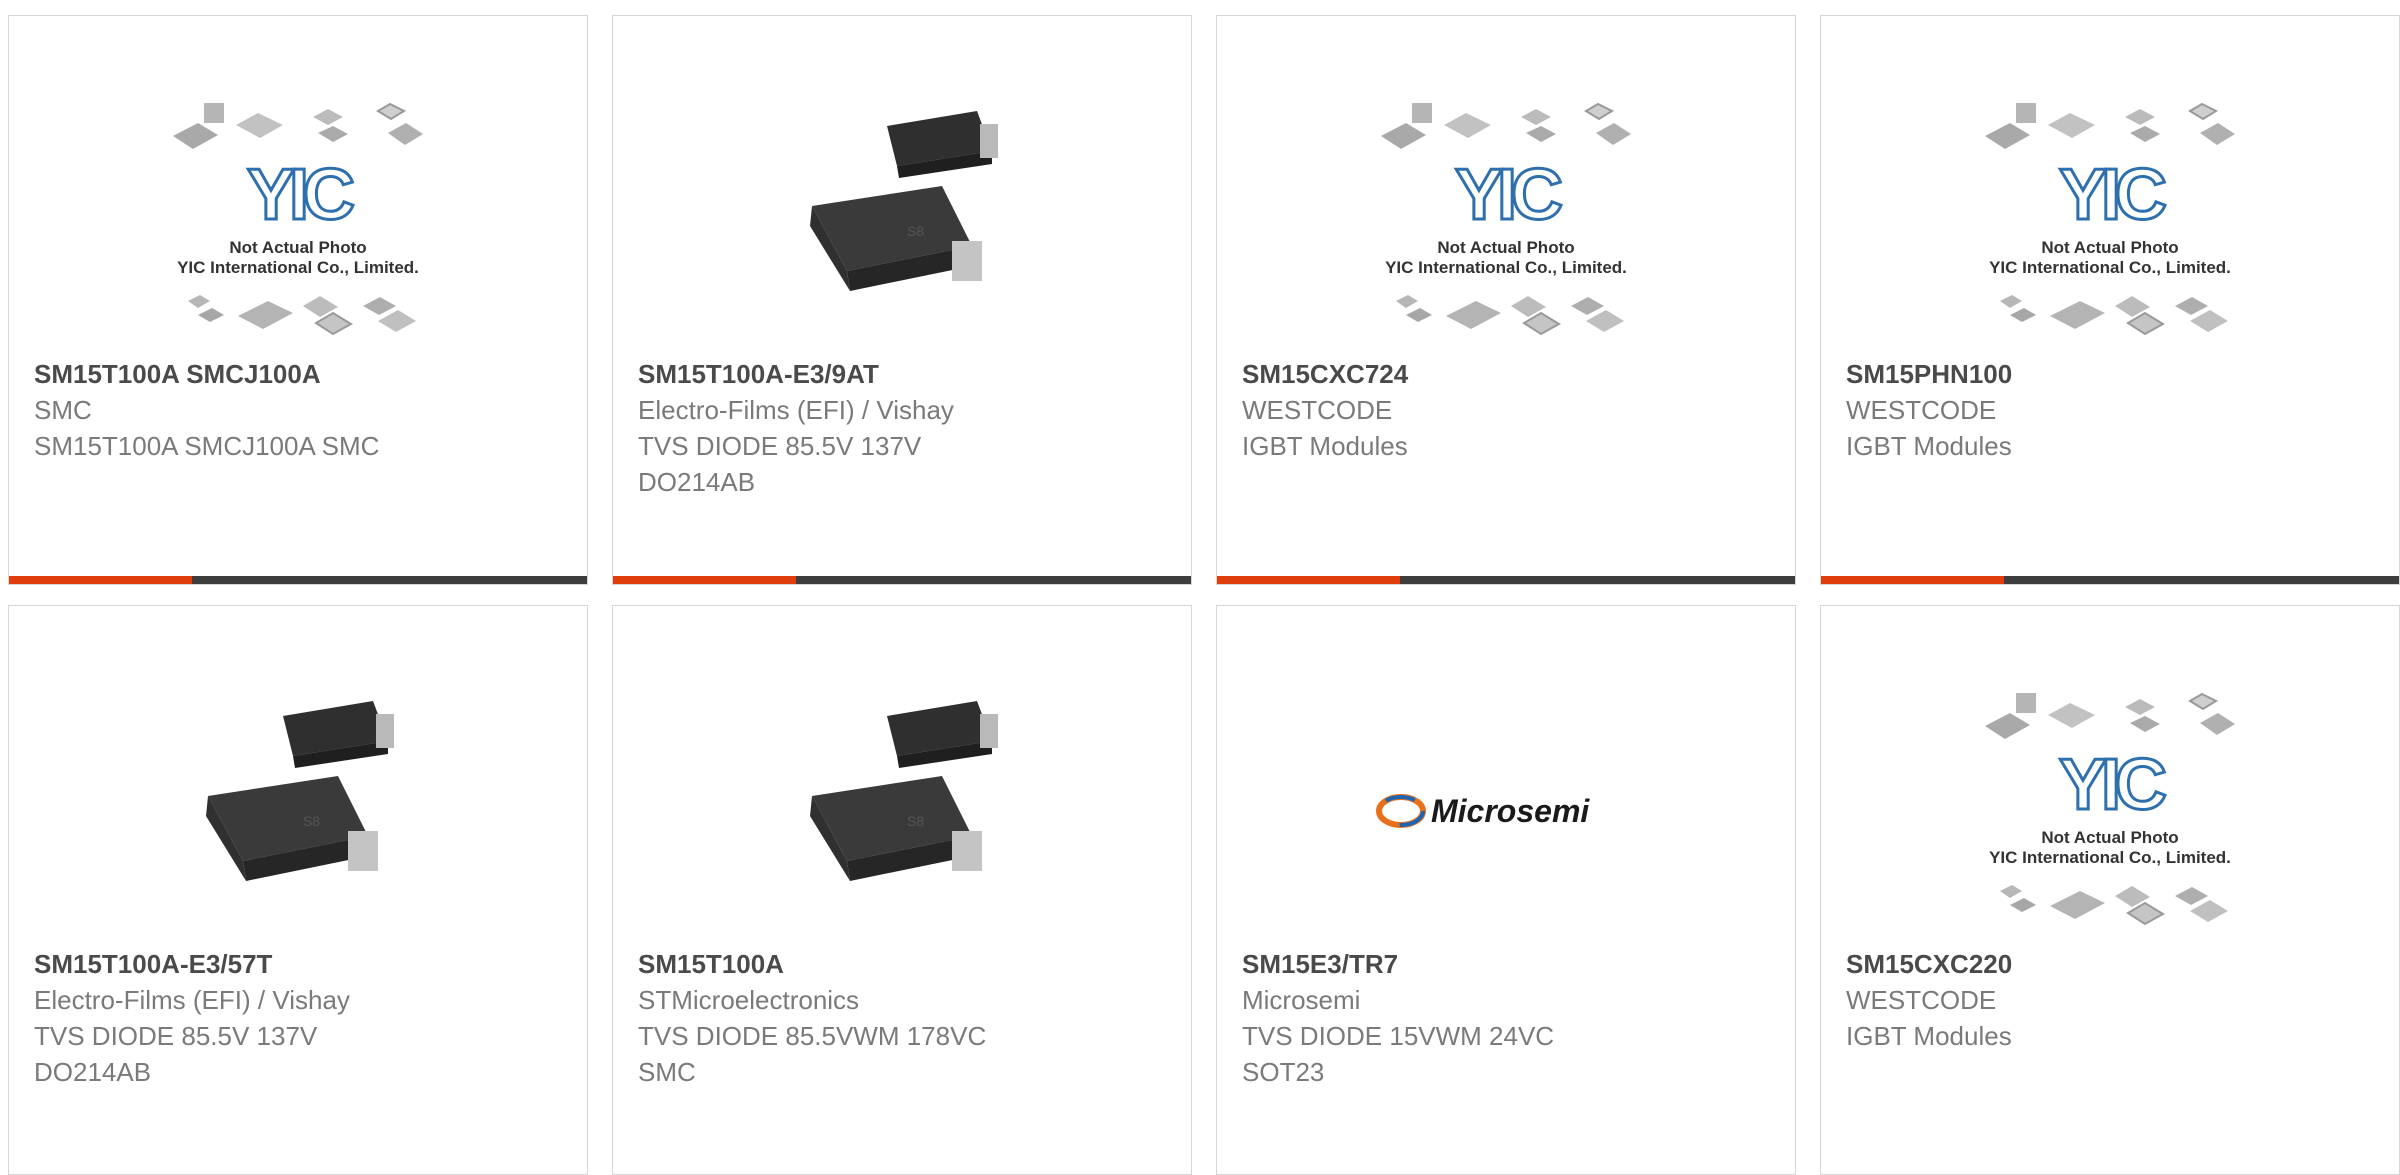  What do you see at coordinates (2112, 374) in the screenshot?
I see `part-number: SM15PHN100` at bounding box center [2112, 374].